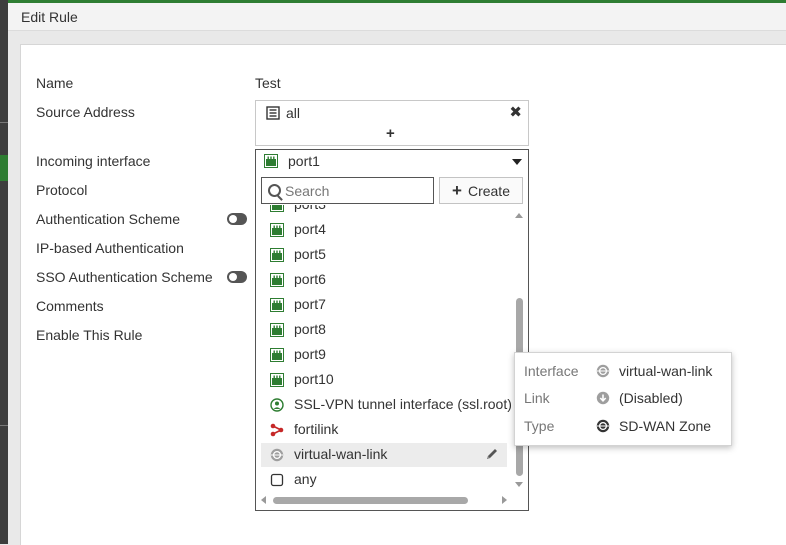 The height and width of the screenshot is (545, 786). What do you see at coordinates (237, 277) in the screenshot?
I see `sso-auth-scheme-toggle` at bounding box center [237, 277].